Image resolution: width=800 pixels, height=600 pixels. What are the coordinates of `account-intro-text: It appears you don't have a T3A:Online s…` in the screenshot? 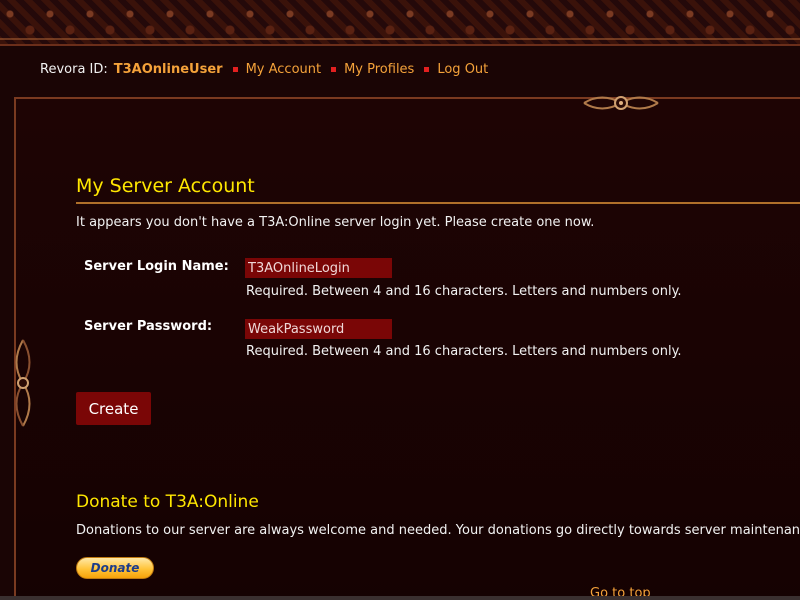 It's located at (335, 222).